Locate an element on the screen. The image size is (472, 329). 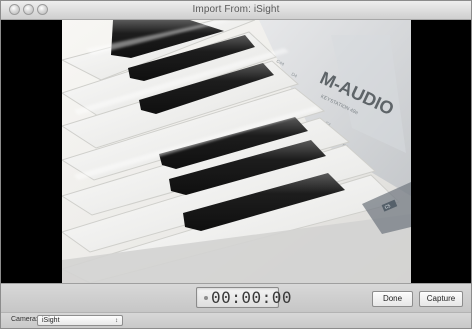
camera-label: Camera: is located at coordinates (24, 319).